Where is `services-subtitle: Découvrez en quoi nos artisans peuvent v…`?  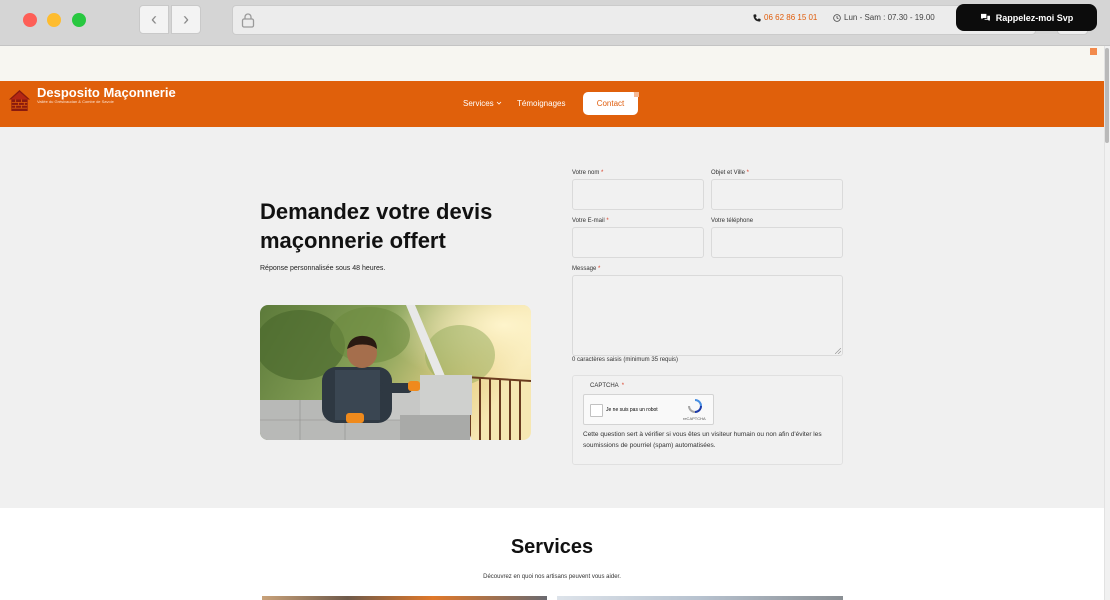
services-subtitle: Découvrez en quoi nos artisans peuvent v… is located at coordinates (552, 577).